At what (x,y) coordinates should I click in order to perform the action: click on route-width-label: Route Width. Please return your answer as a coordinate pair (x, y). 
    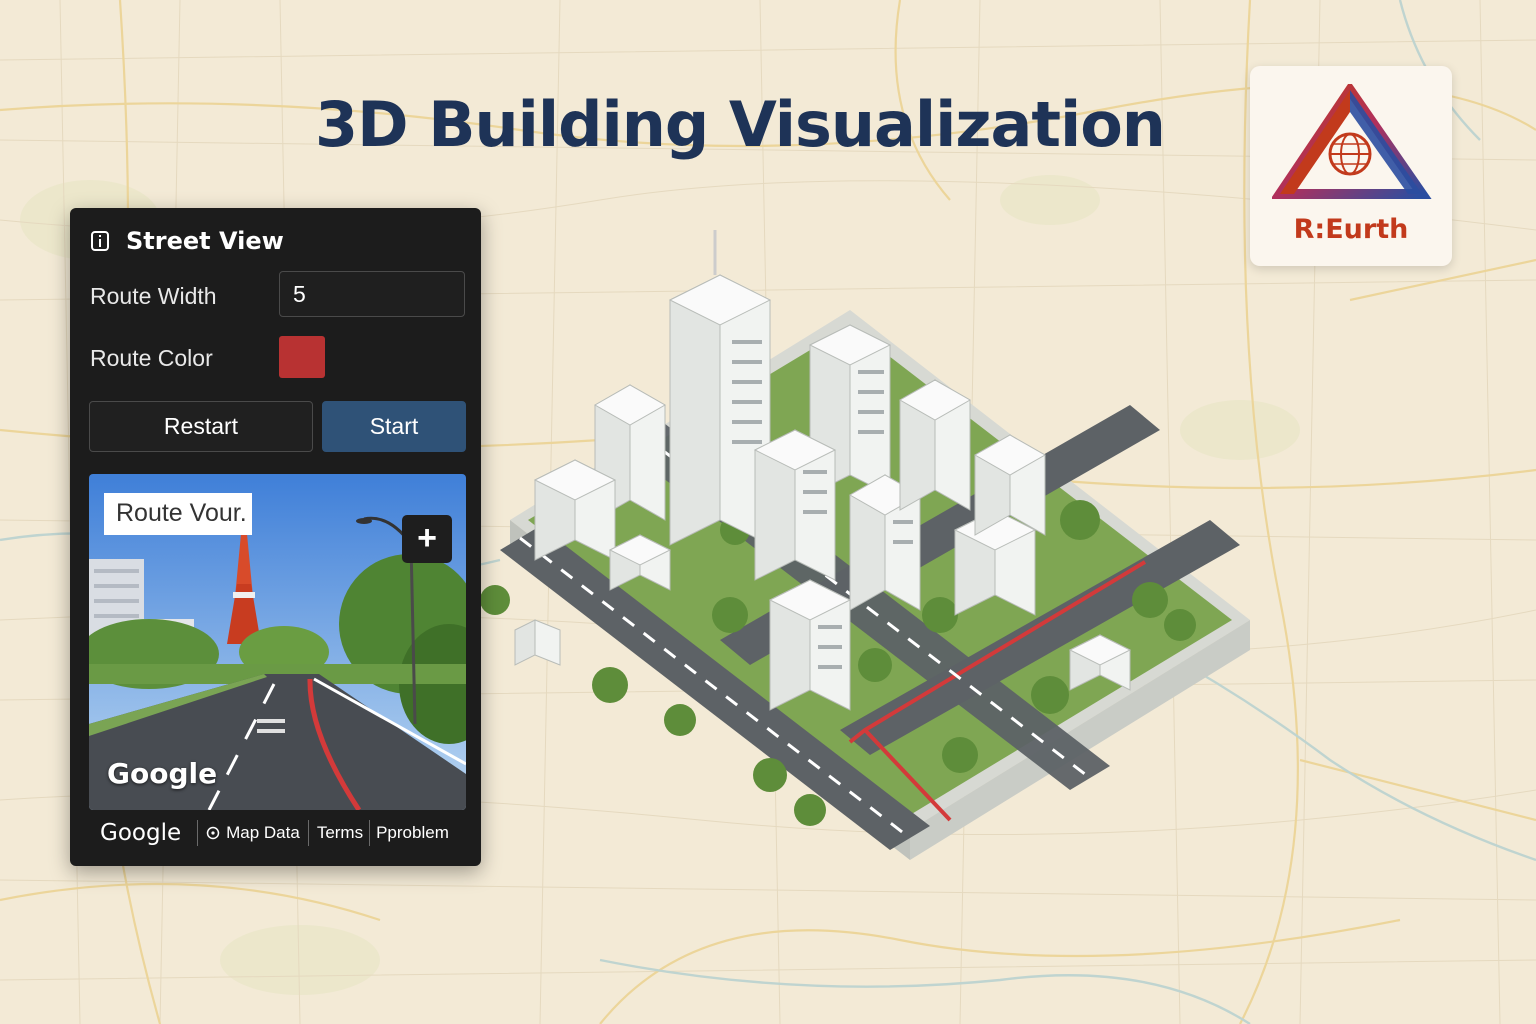
    Looking at the image, I should click on (153, 296).